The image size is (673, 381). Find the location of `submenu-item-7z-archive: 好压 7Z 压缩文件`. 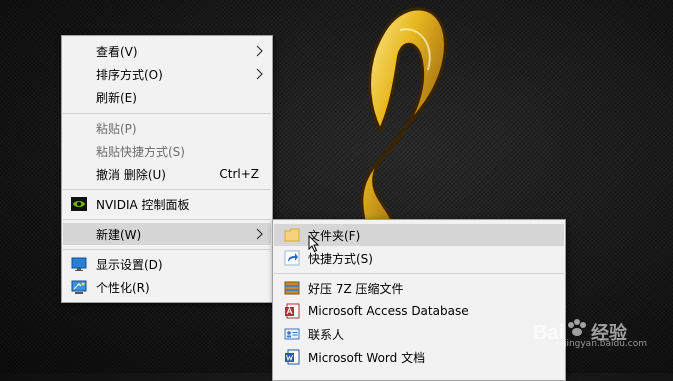

submenu-item-7z-archive: 好压 7Z 压缩文件 is located at coordinates (419, 288).